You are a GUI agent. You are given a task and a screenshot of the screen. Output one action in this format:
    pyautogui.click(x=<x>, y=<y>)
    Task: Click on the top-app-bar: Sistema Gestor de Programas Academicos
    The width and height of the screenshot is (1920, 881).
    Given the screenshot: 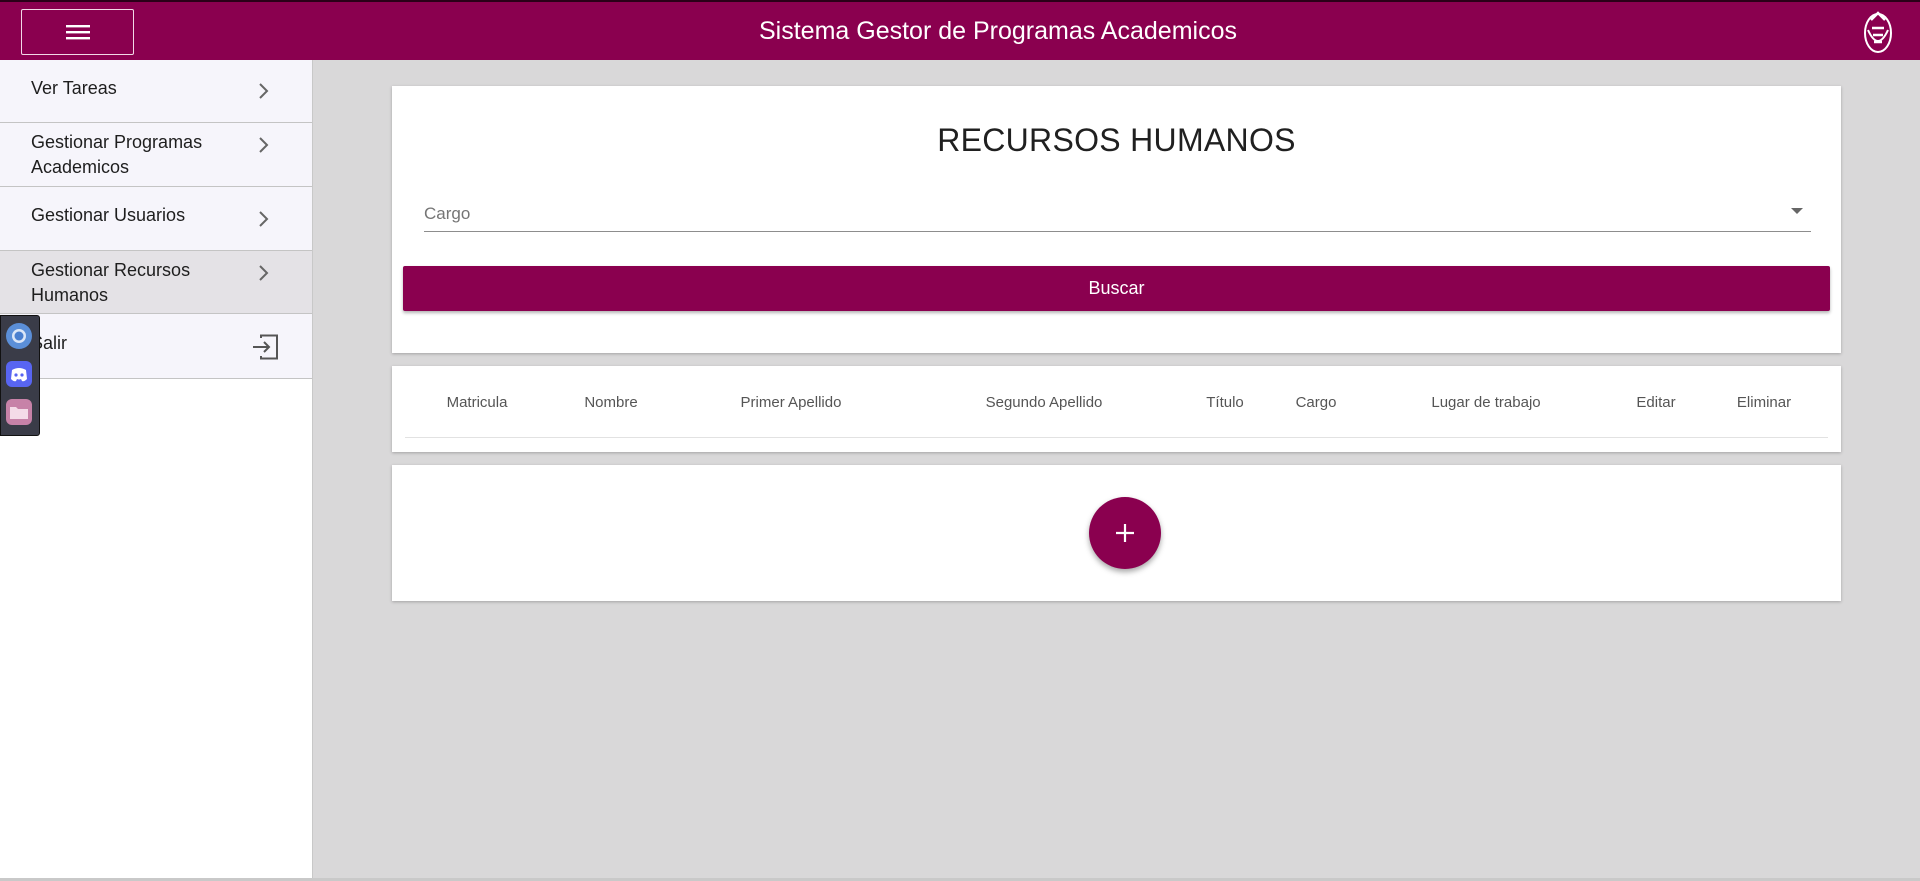 What is the action you would take?
    pyautogui.click(x=960, y=30)
    